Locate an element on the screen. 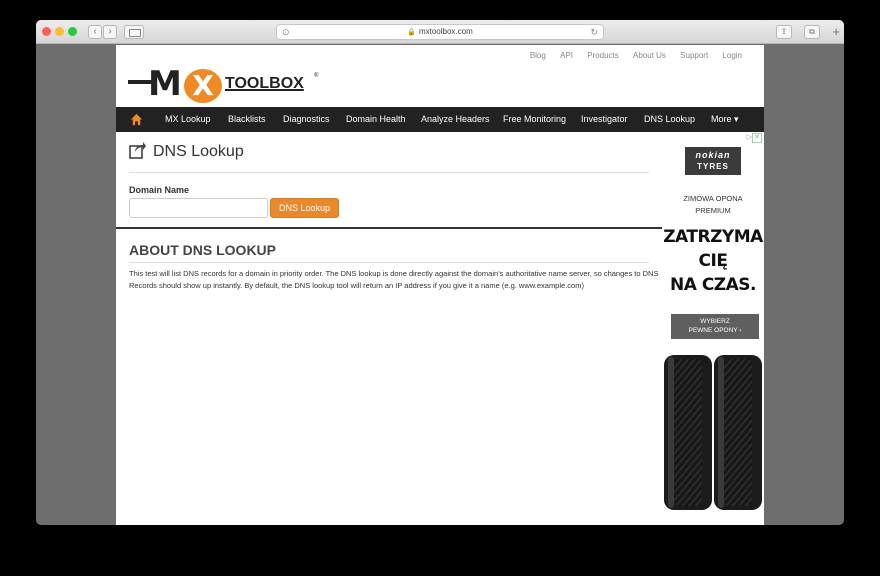  reader-icon: ⊙ is located at coordinates (286, 32).